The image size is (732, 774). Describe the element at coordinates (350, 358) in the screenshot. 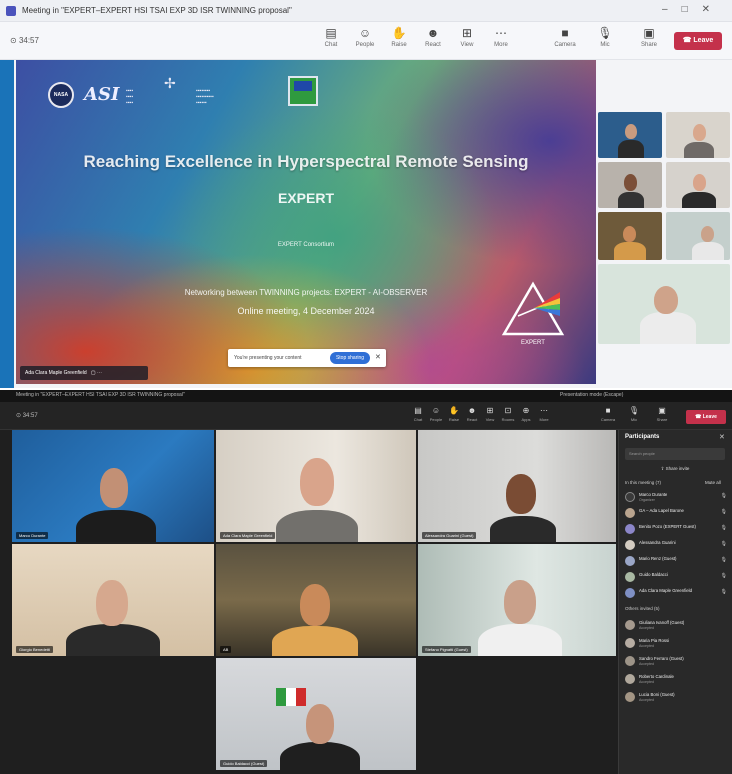

I see `stop-sharing-button: Stop sharing` at that location.